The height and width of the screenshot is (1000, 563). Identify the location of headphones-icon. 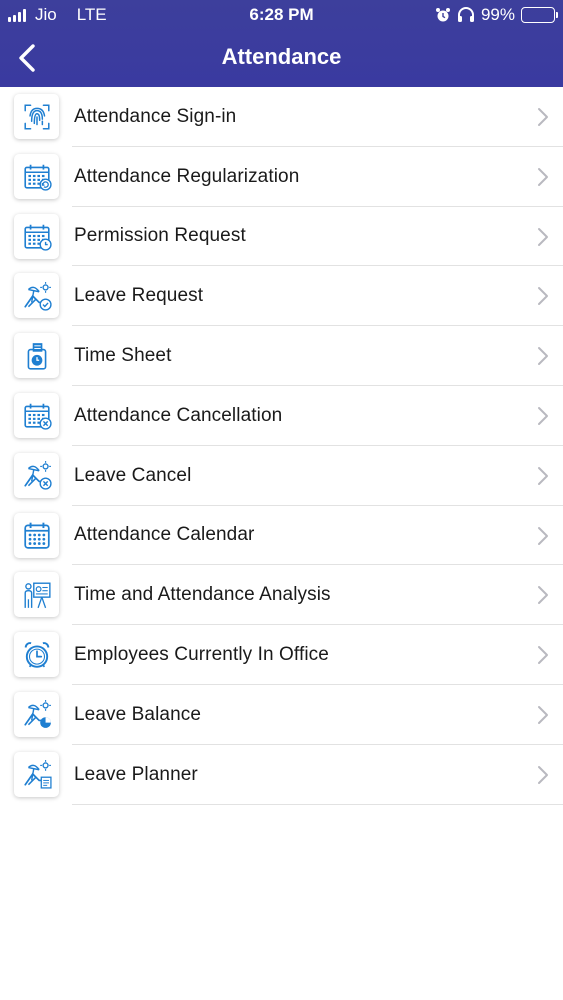
(465, 14).